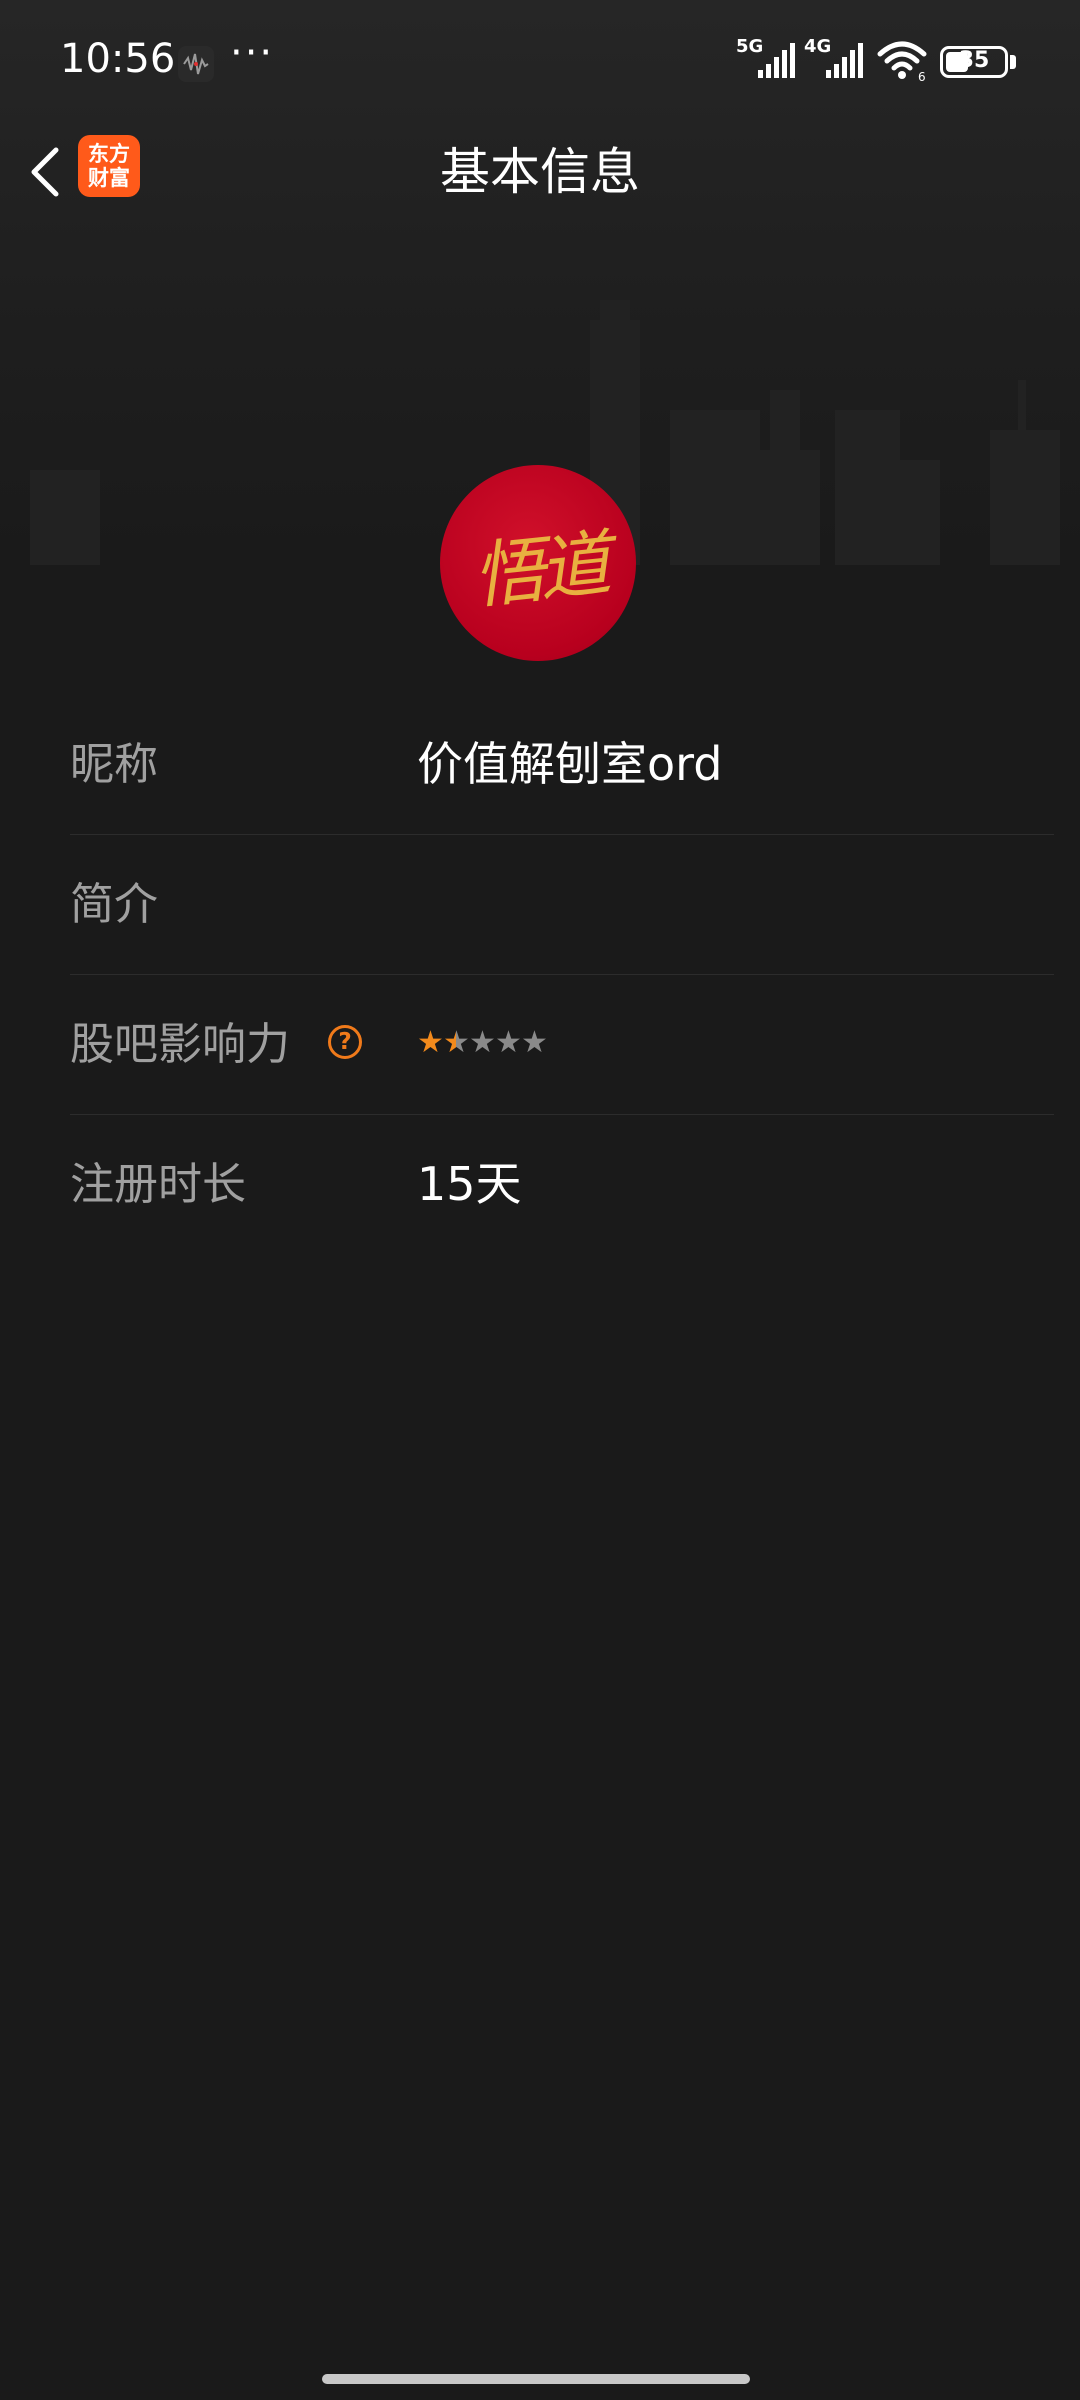 This screenshot has width=1080, height=2400. I want to click on influence-rating: ★ ★ ★ ★ ★, so click(482, 1043).